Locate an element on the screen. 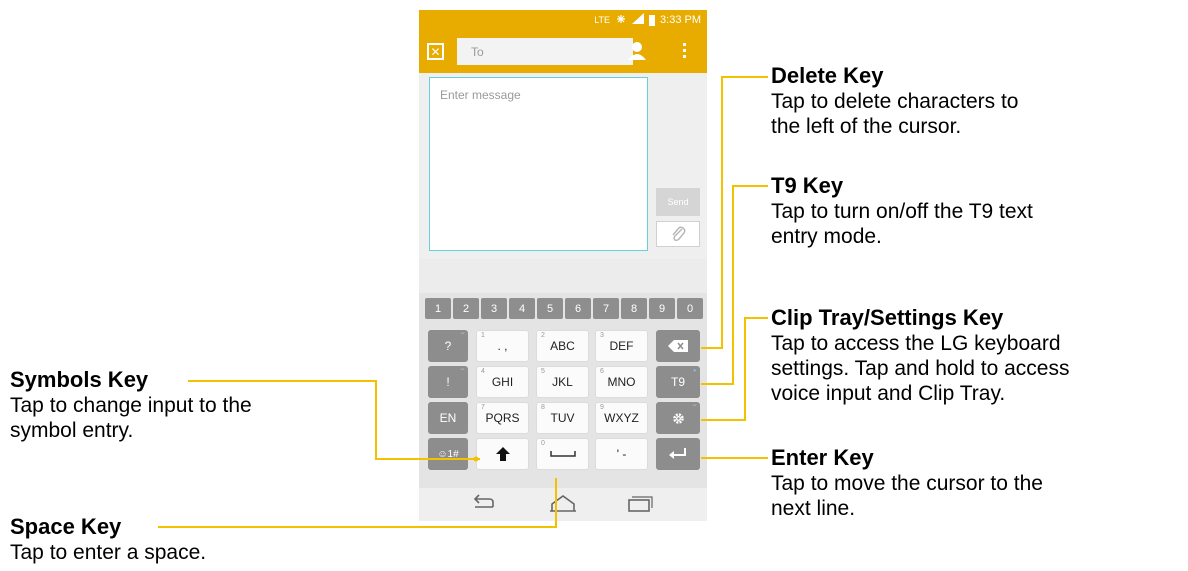 The height and width of the screenshot is (571, 1188). key-5: 5 JKL is located at coordinates (562, 382).